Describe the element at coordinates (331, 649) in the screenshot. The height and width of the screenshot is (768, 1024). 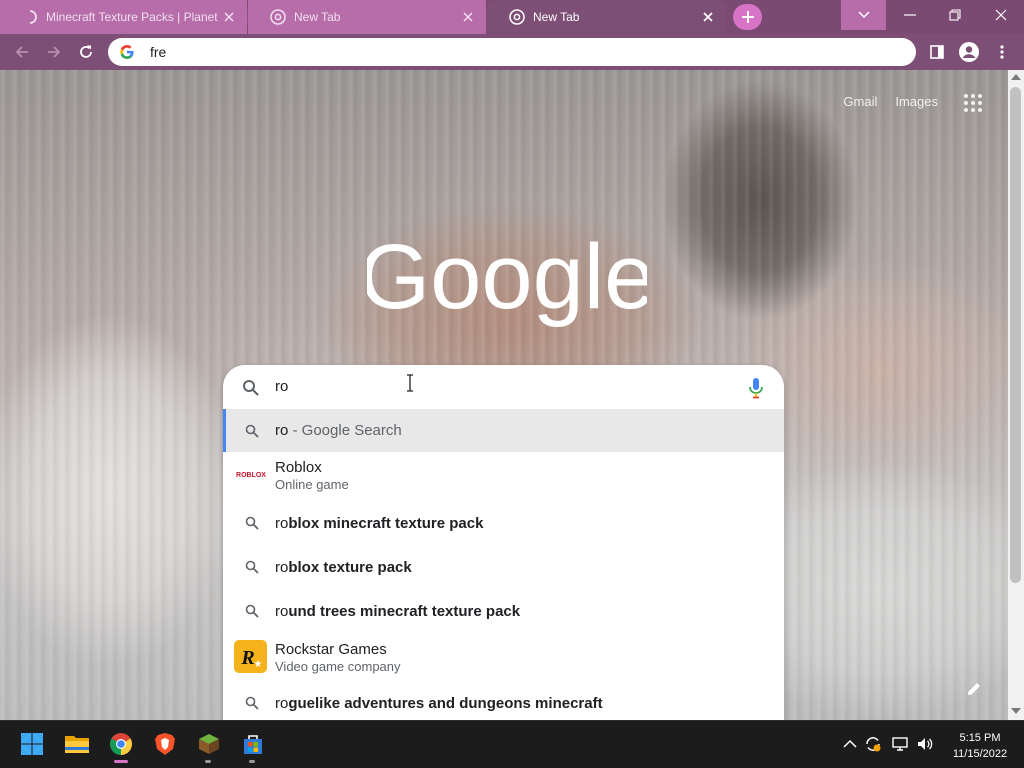
I see `suggestion-title: Rockstar Games` at that location.